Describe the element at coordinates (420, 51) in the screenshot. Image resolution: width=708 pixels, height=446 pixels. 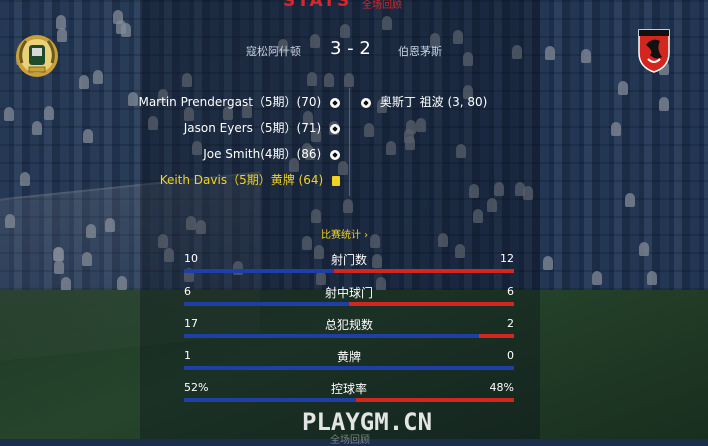
I see `away-team-name: 伯恩茅斯` at that location.